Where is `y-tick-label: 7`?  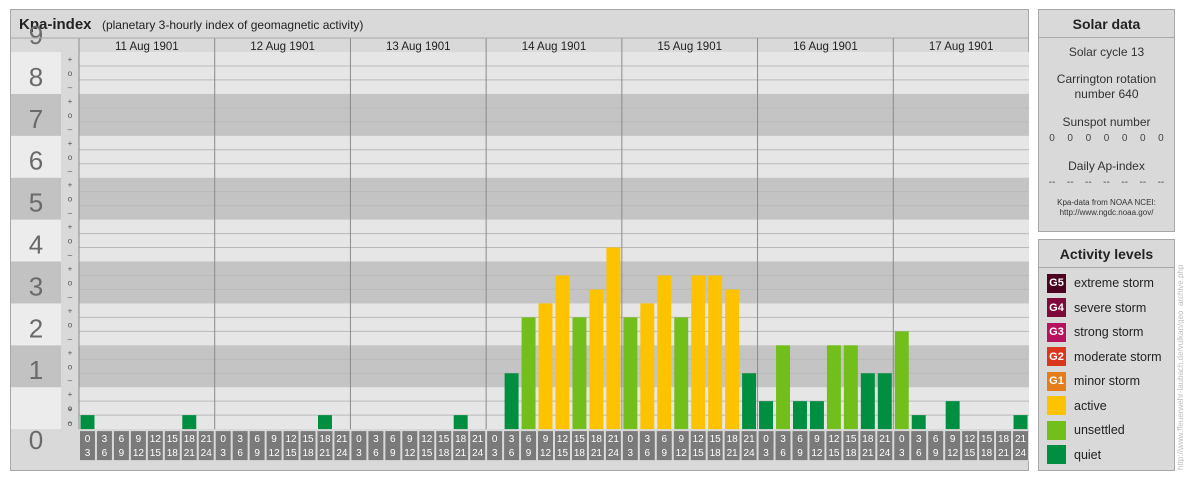
y-tick-label: 7 is located at coordinates (36, 119).